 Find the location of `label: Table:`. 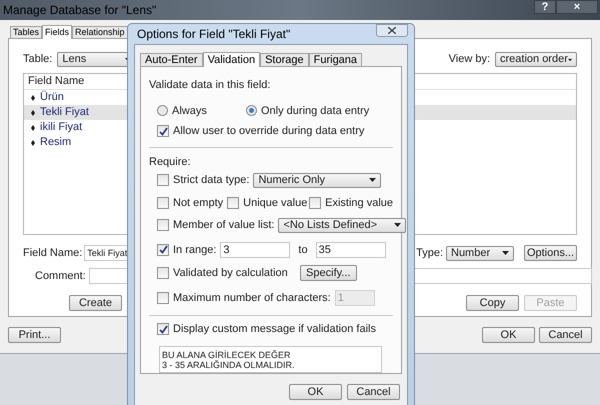

label: Table: is located at coordinates (37, 60).